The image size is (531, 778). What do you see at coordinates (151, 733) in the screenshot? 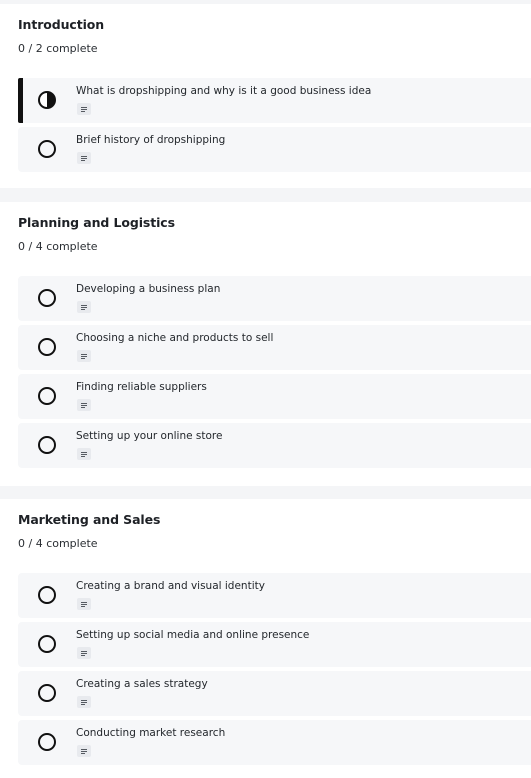
I see `lesson-title: Conducting market research` at bounding box center [151, 733].